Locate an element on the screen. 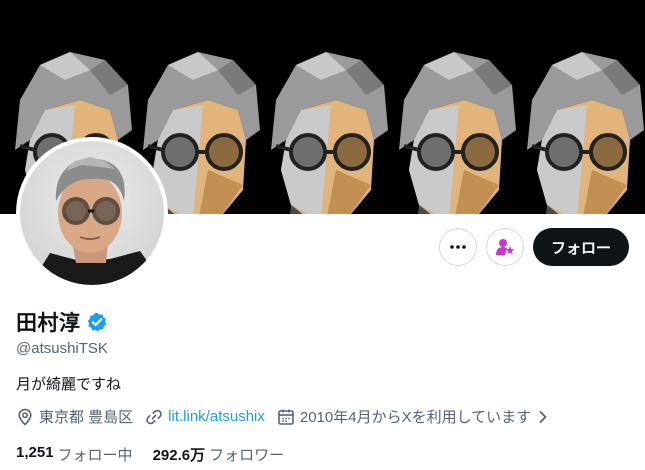 This screenshot has width=645, height=470. following-stat: 1,251 フォロー中 is located at coordinates (74, 454).